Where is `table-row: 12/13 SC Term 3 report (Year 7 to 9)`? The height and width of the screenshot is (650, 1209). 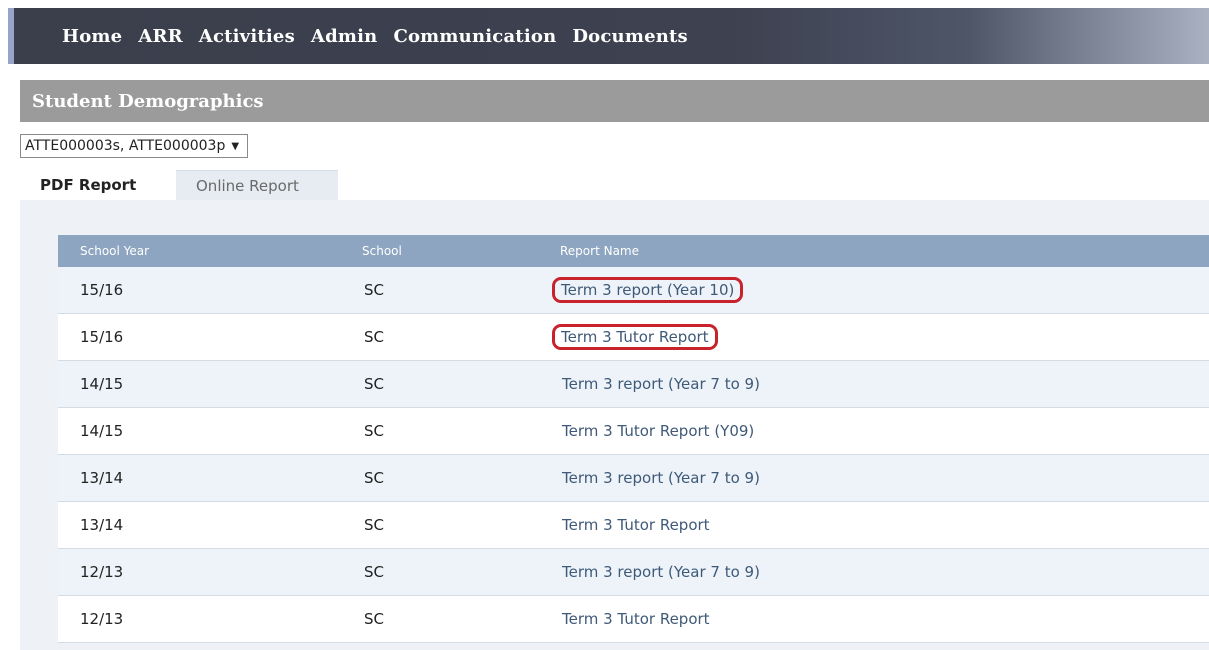
table-row: 12/13 SC Term 3 report (Year 7 to 9) is located at coordinates (633, 572).